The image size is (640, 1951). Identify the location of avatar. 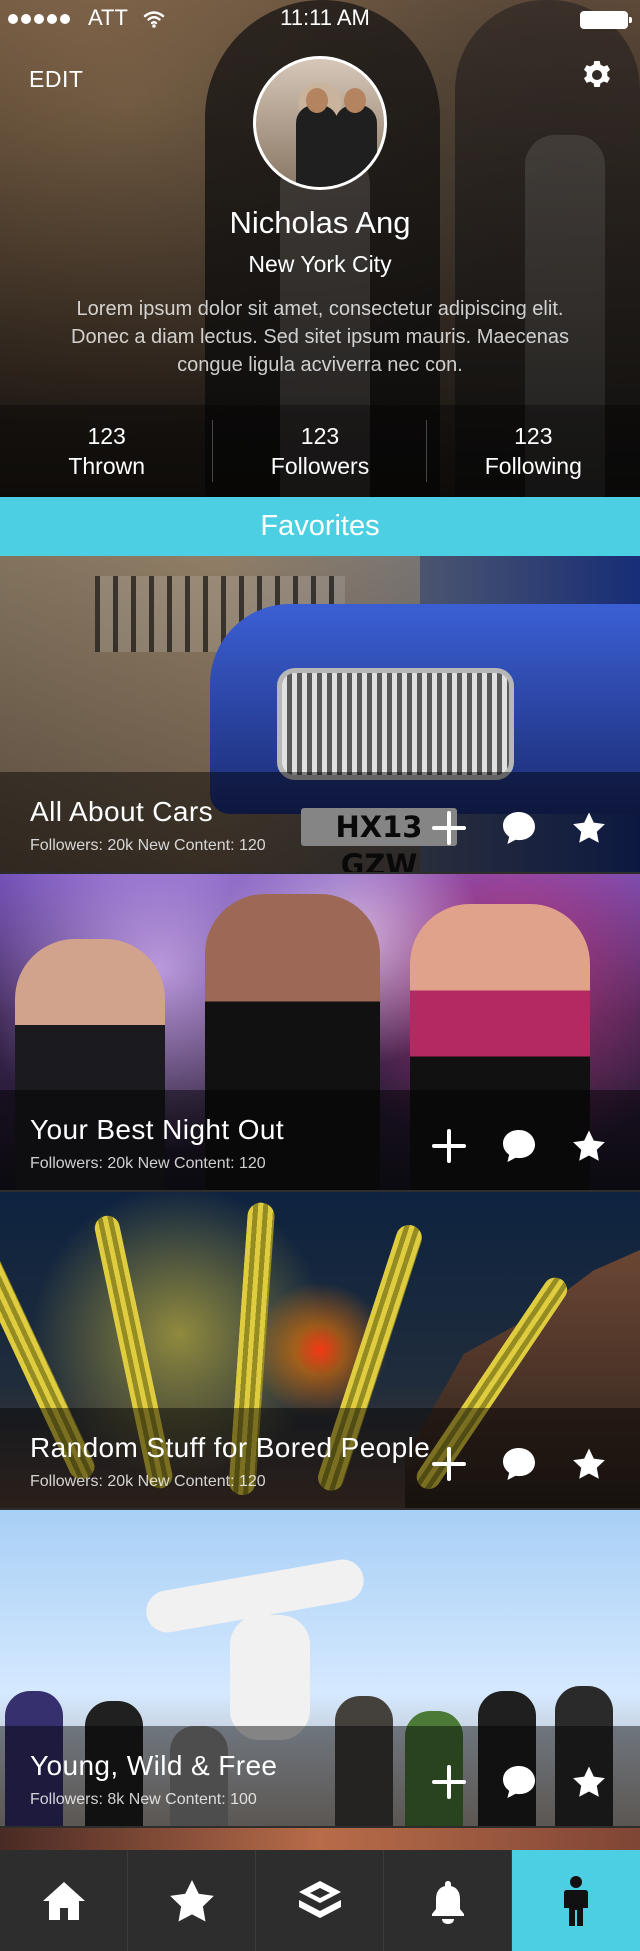
(320, 123).